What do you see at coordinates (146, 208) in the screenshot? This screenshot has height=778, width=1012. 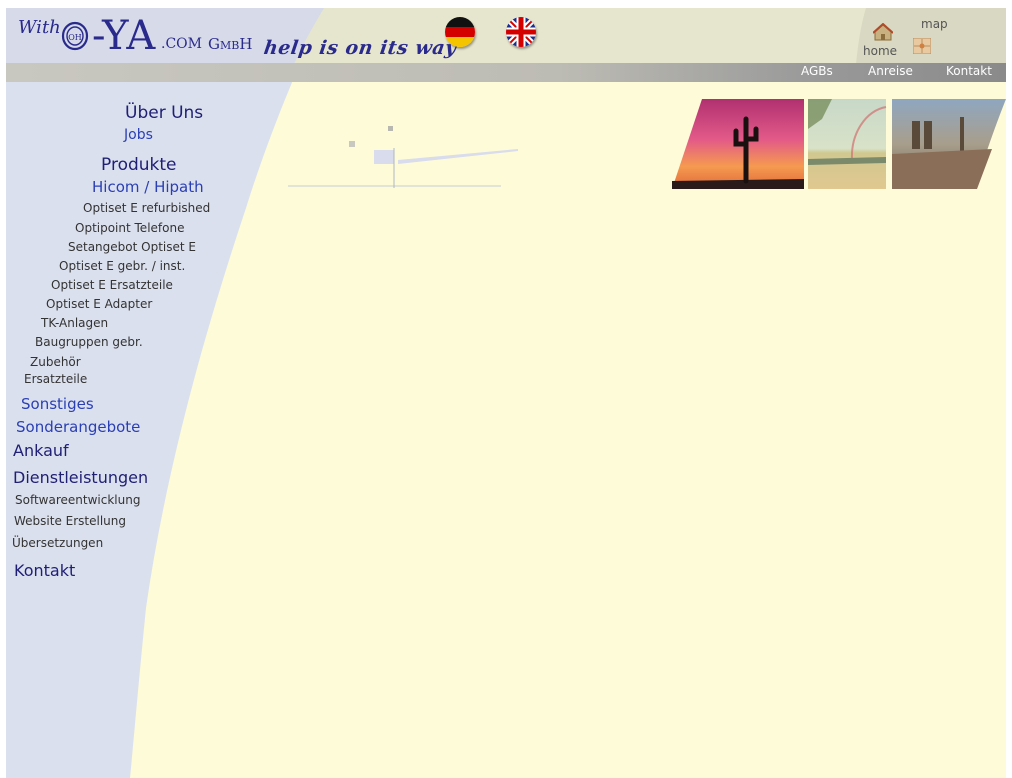 I see `menu-optiset-e-refurbished: Optiset E refurbished` at bounding box center [146, 208].